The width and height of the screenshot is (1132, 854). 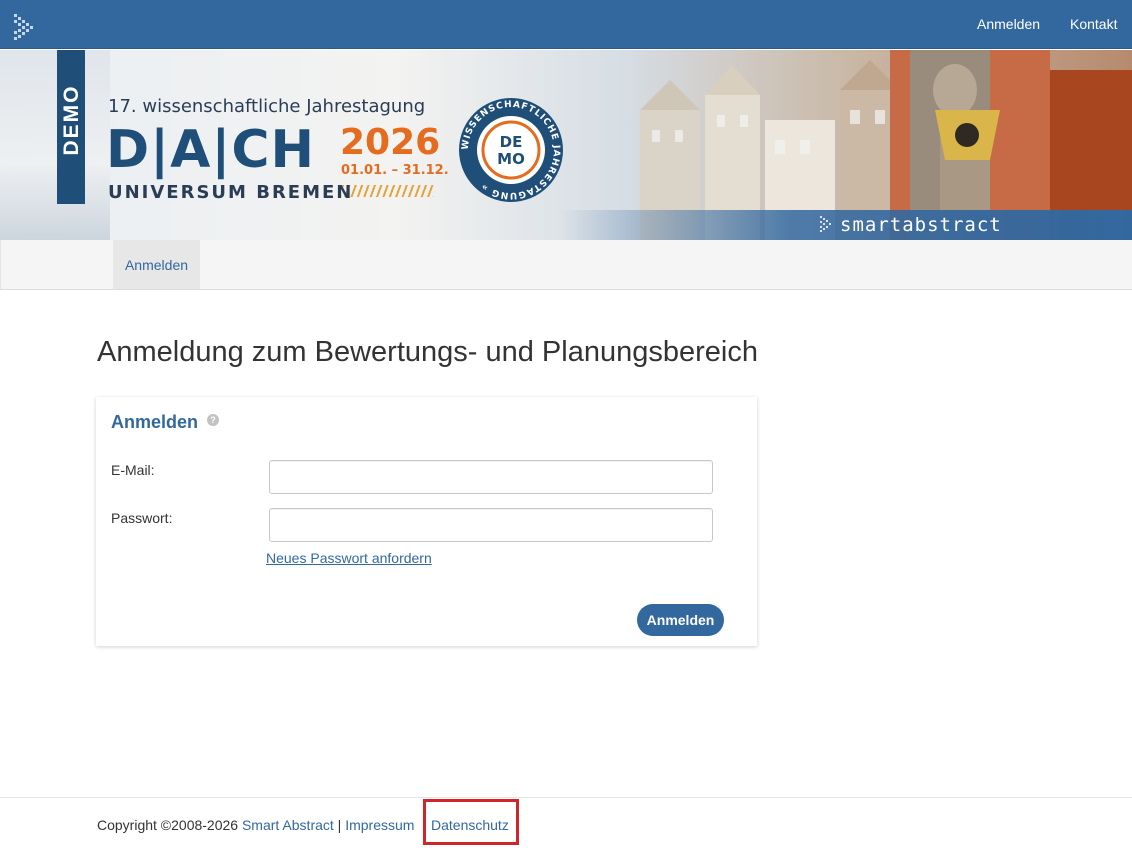 What do you see at coordinates (395, 170) in the screenshot?
I see `conference-dates: 01.01. – 31.12.` at bounding box center [395, 170].